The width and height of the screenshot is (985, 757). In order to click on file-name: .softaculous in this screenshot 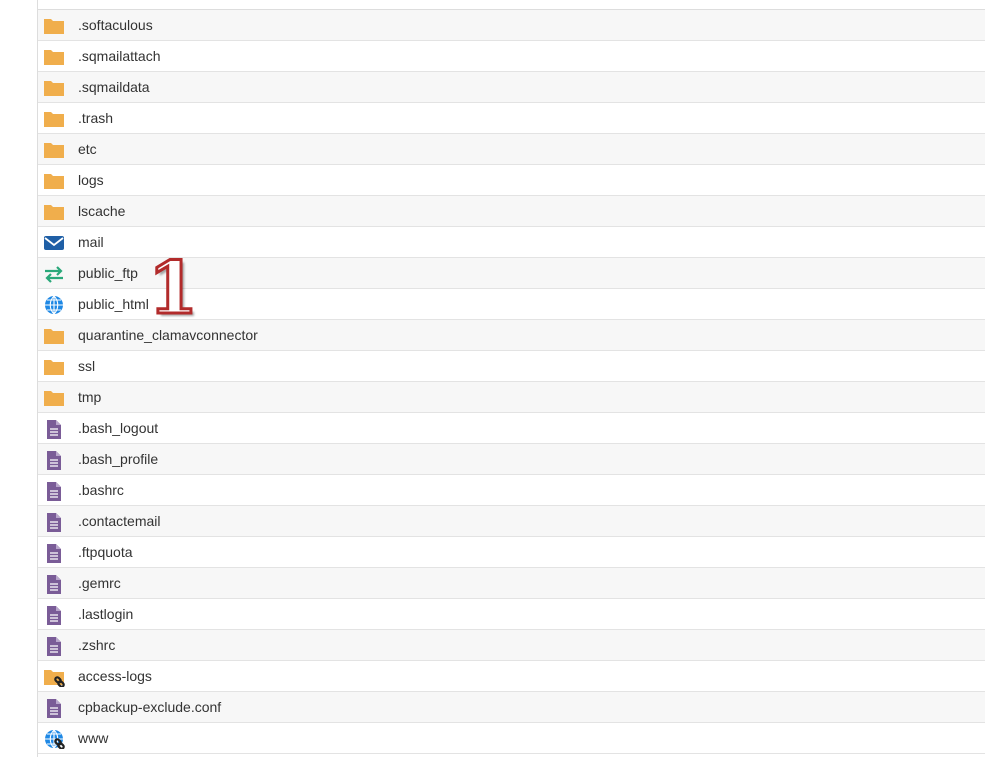, I will do `click(115, 25)`.